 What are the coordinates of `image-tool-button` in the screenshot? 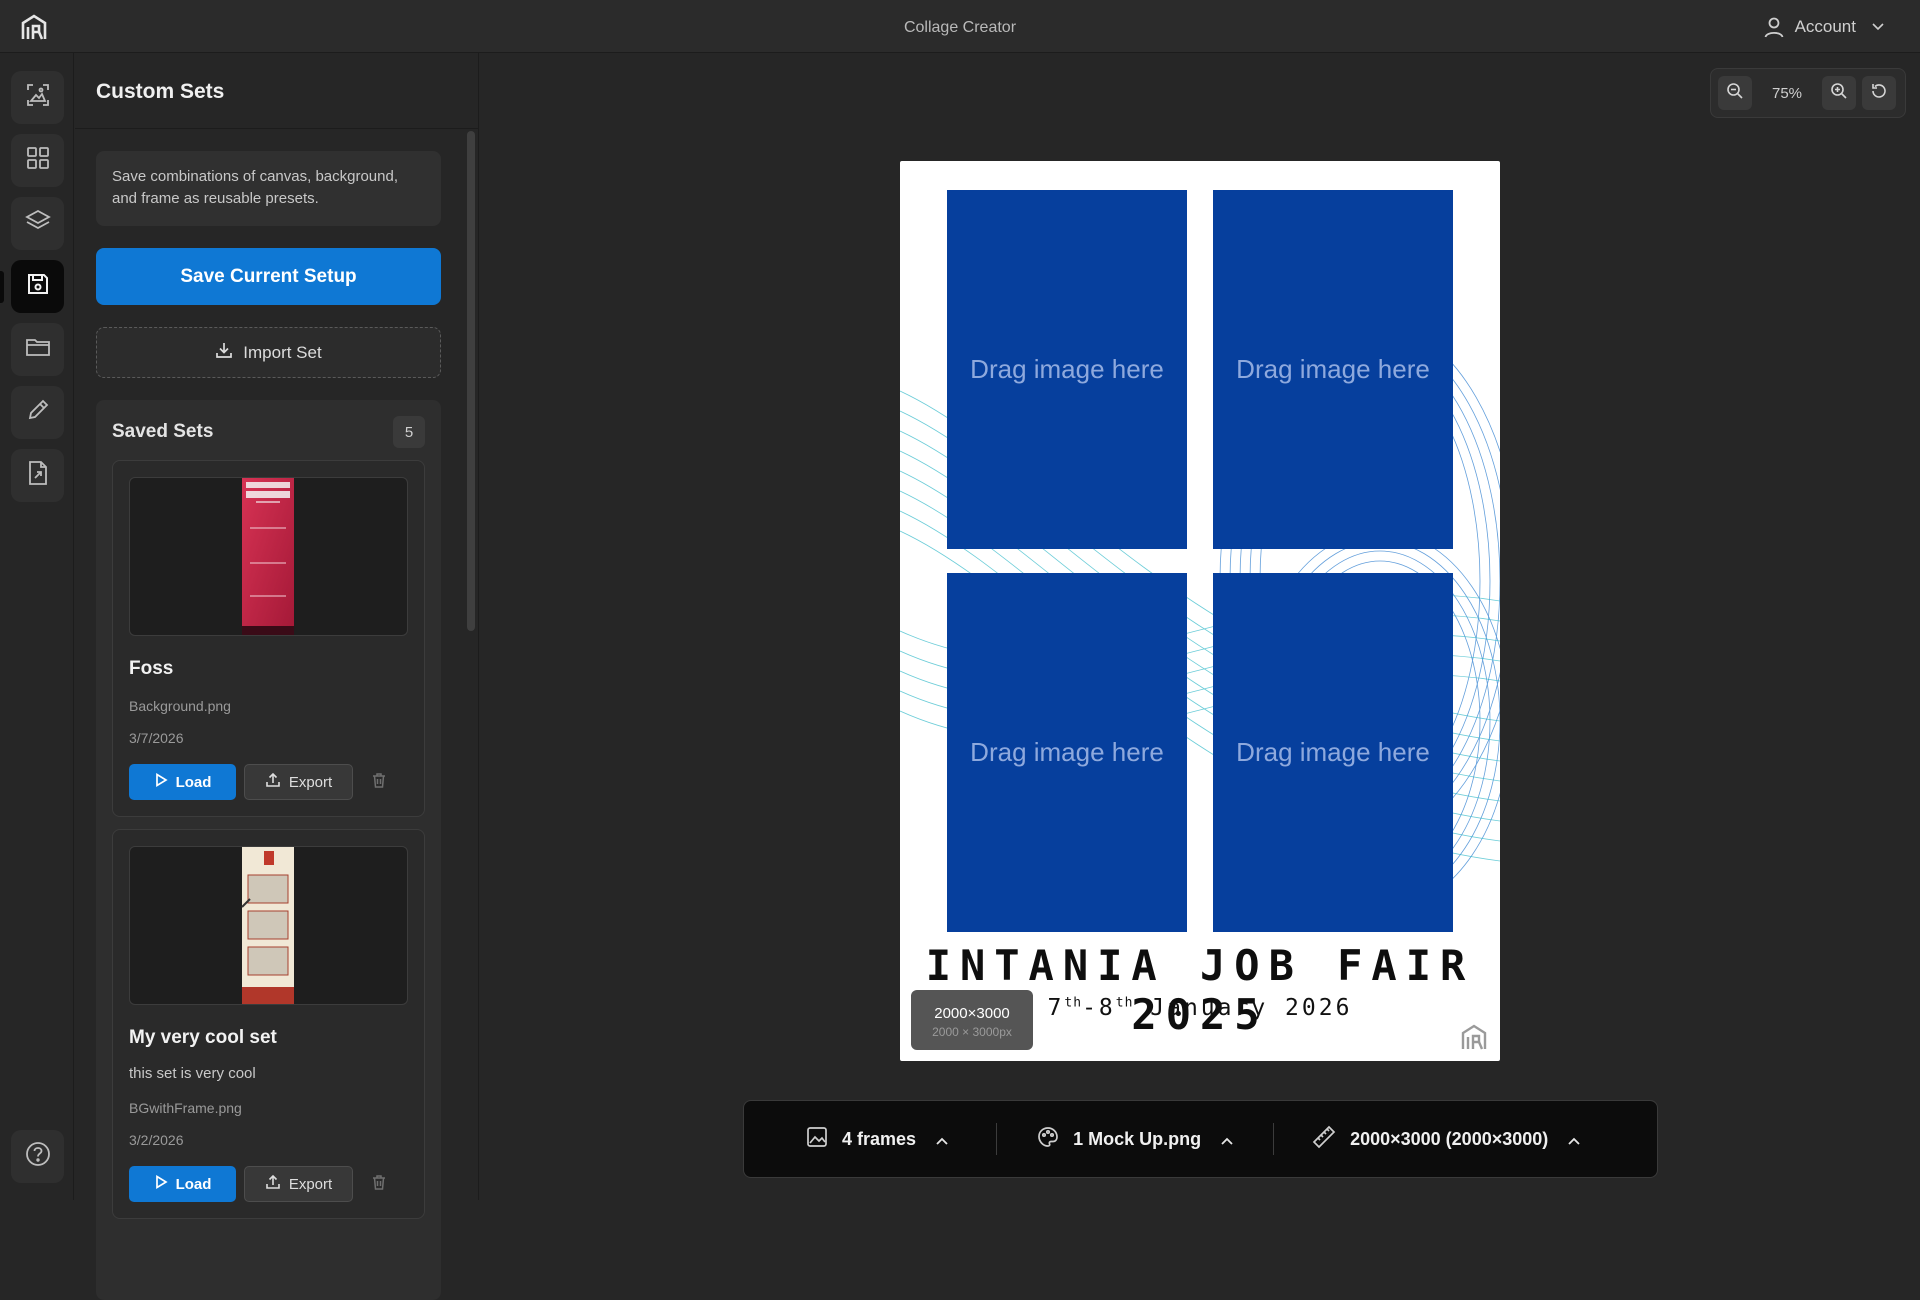 It's located at (37, 97).